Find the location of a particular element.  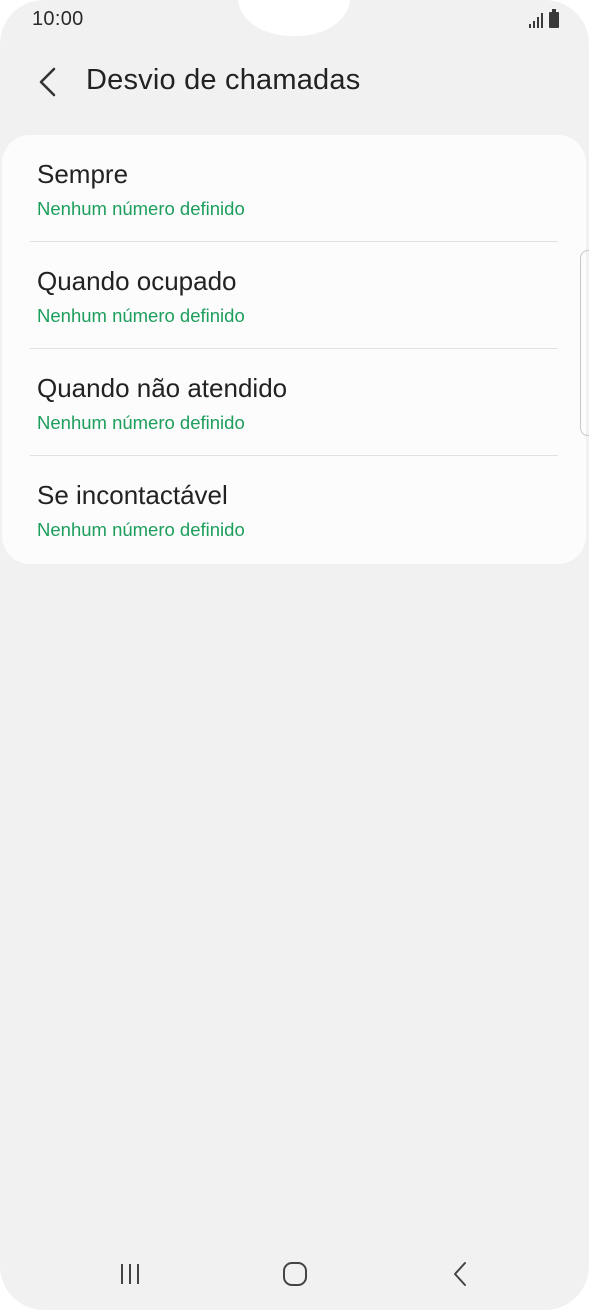

status-bar: 10:00 is located at coordinates (294, 20).